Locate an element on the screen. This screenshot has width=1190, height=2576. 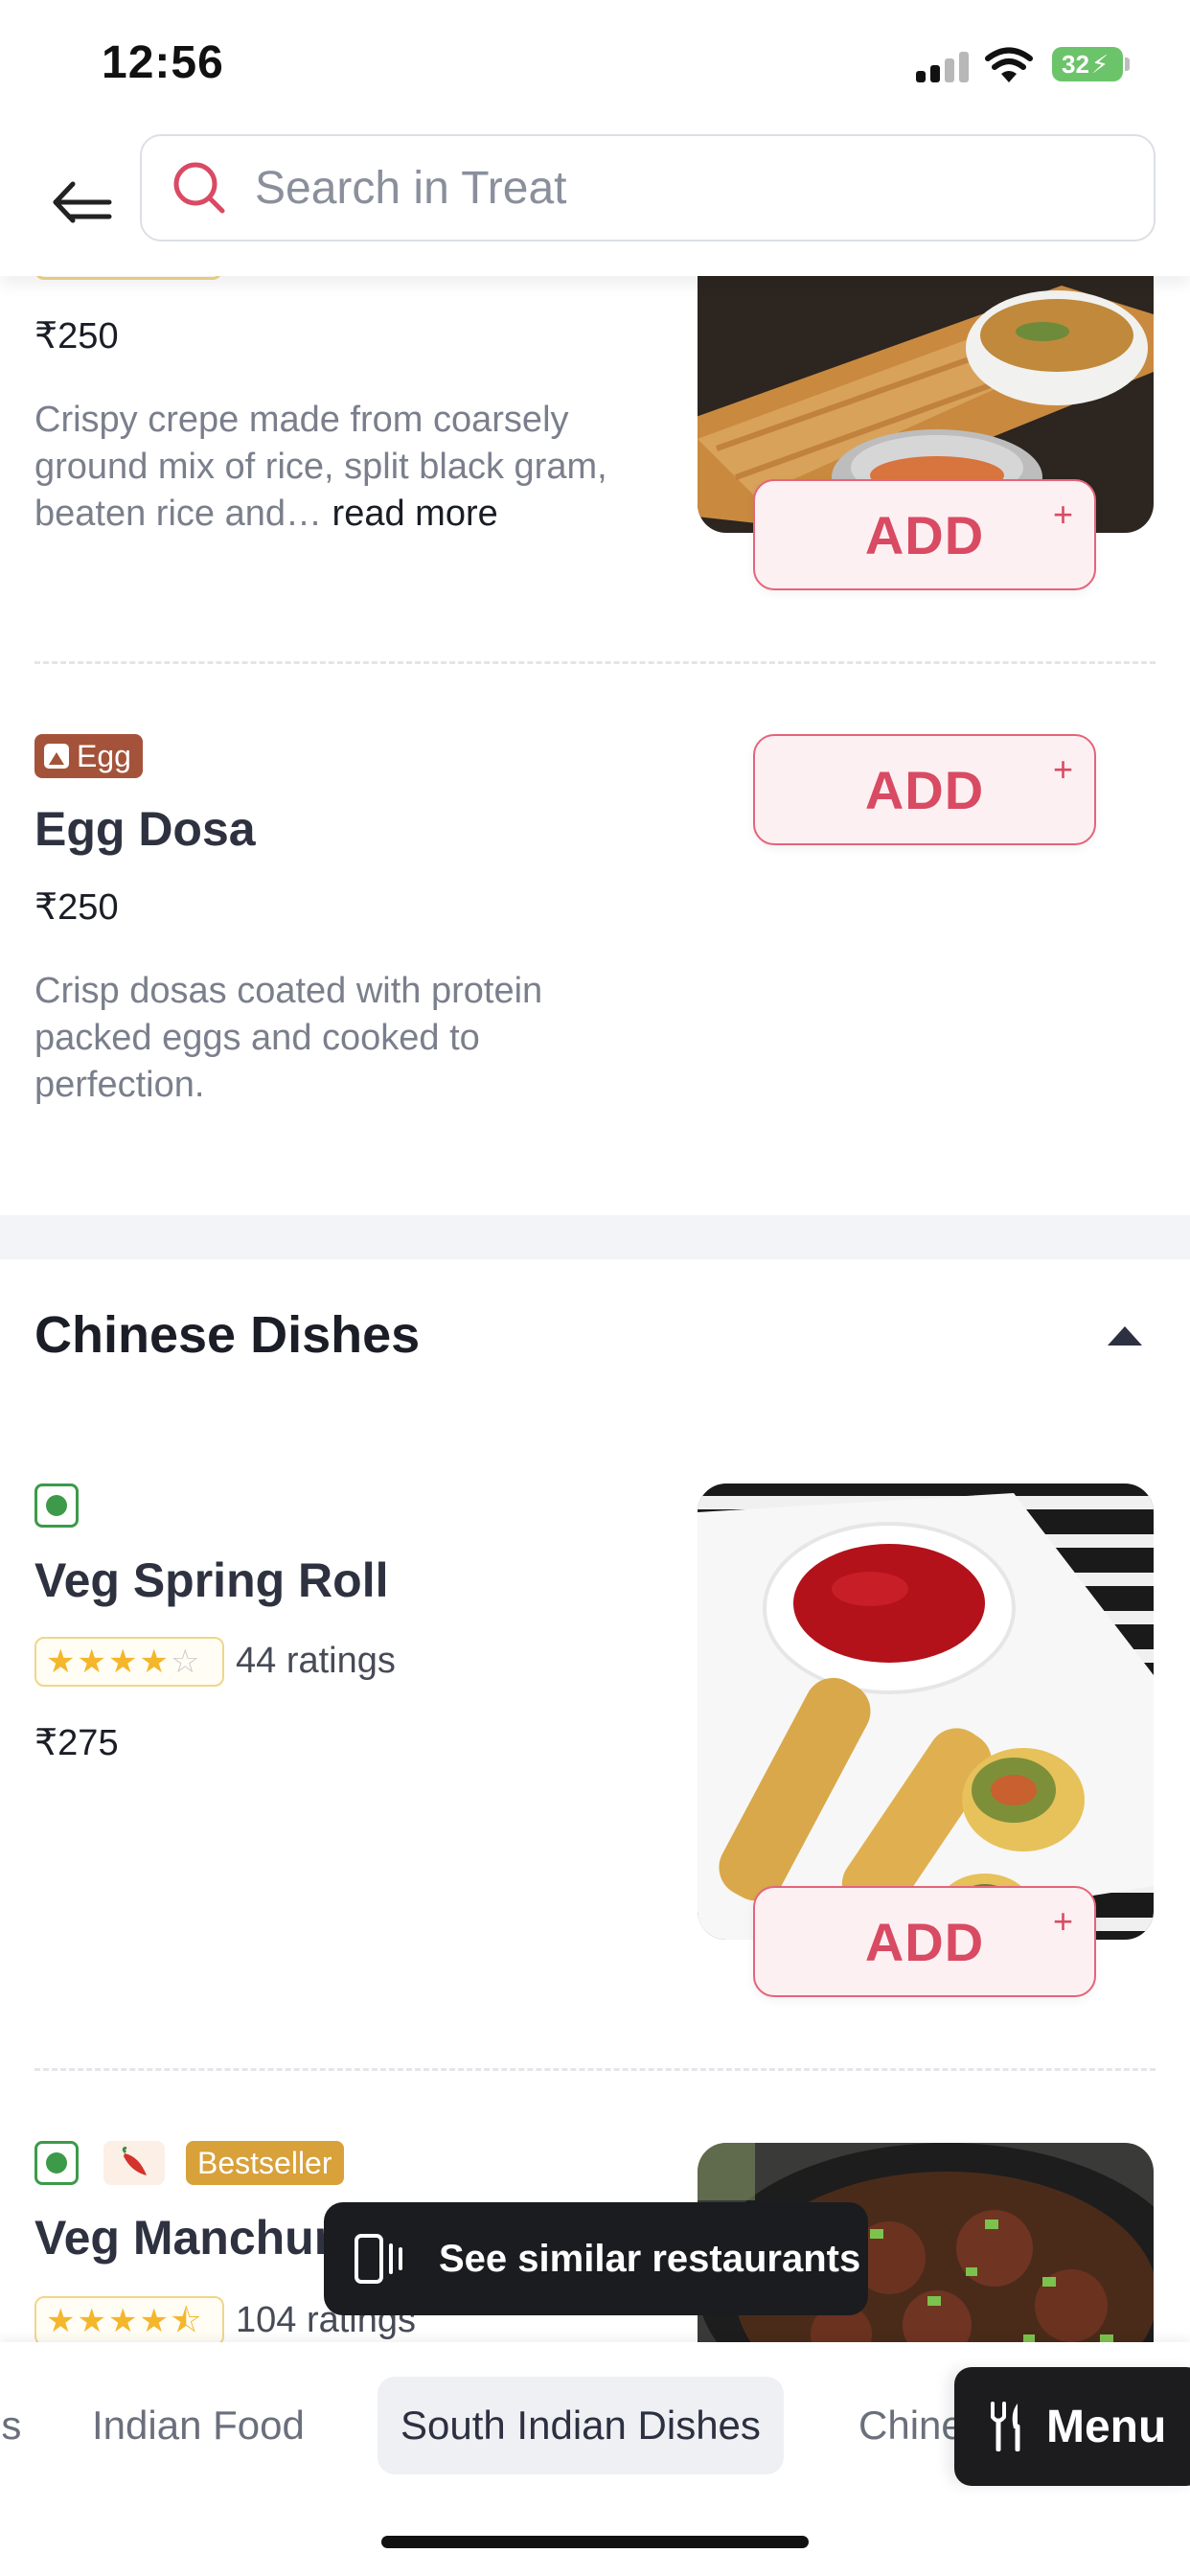
star-outline-icon: ☆ is located at coordinates (185, 1662).